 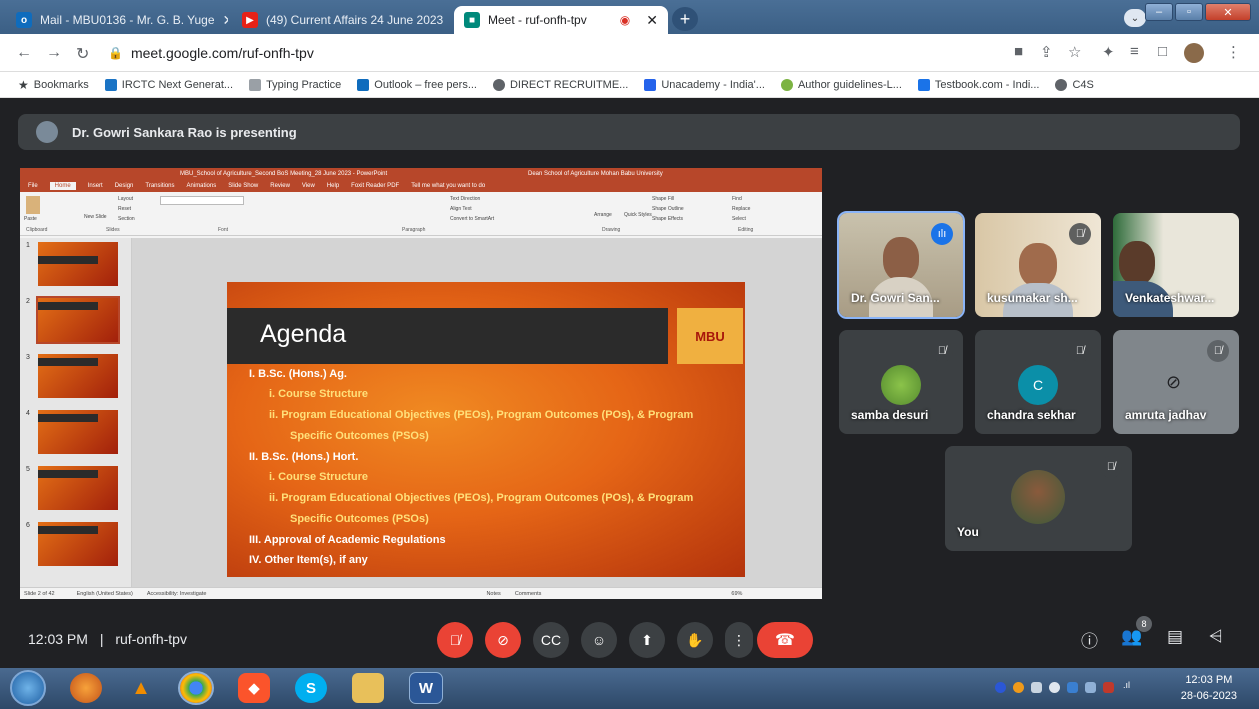 What do you see at coordinates (1175, 637) in the screenshot?
I see `chat-icon: ▤` at bounding box center [1175, 637].